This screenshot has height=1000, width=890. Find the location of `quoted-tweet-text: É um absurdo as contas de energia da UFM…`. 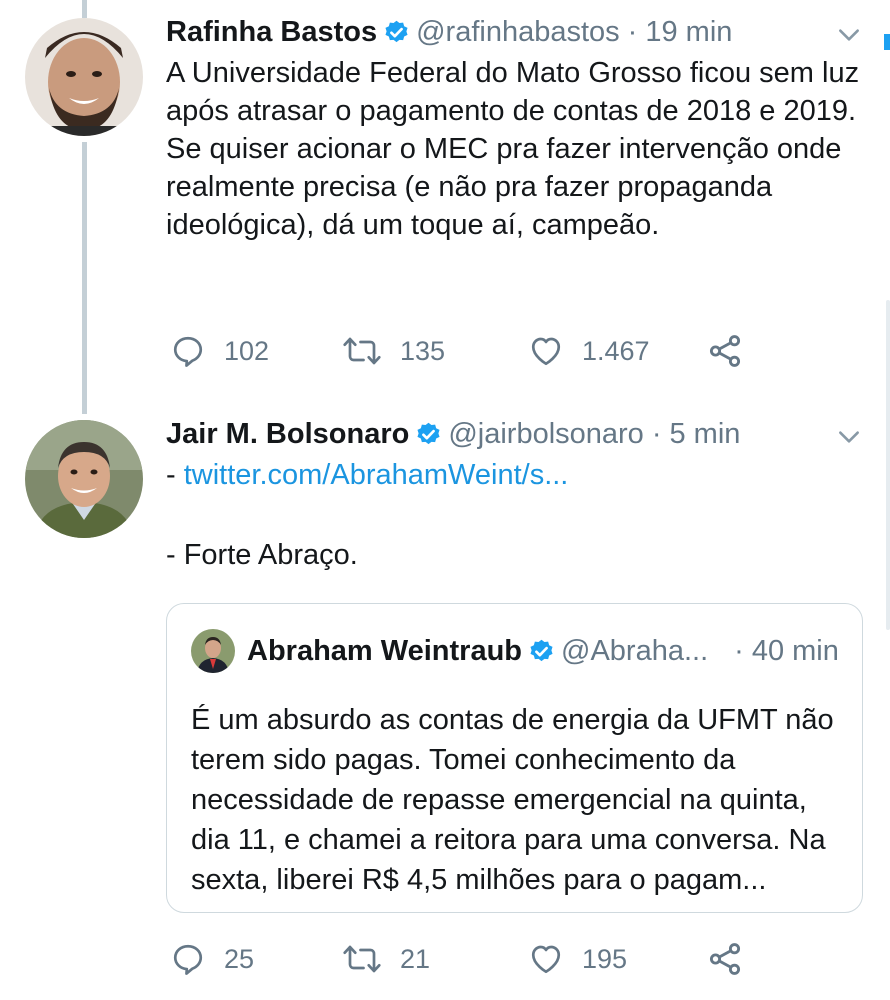

quoted-tweet-text: É um absurdo as contas de energia da UFM… is located at coordinates (512, 800).